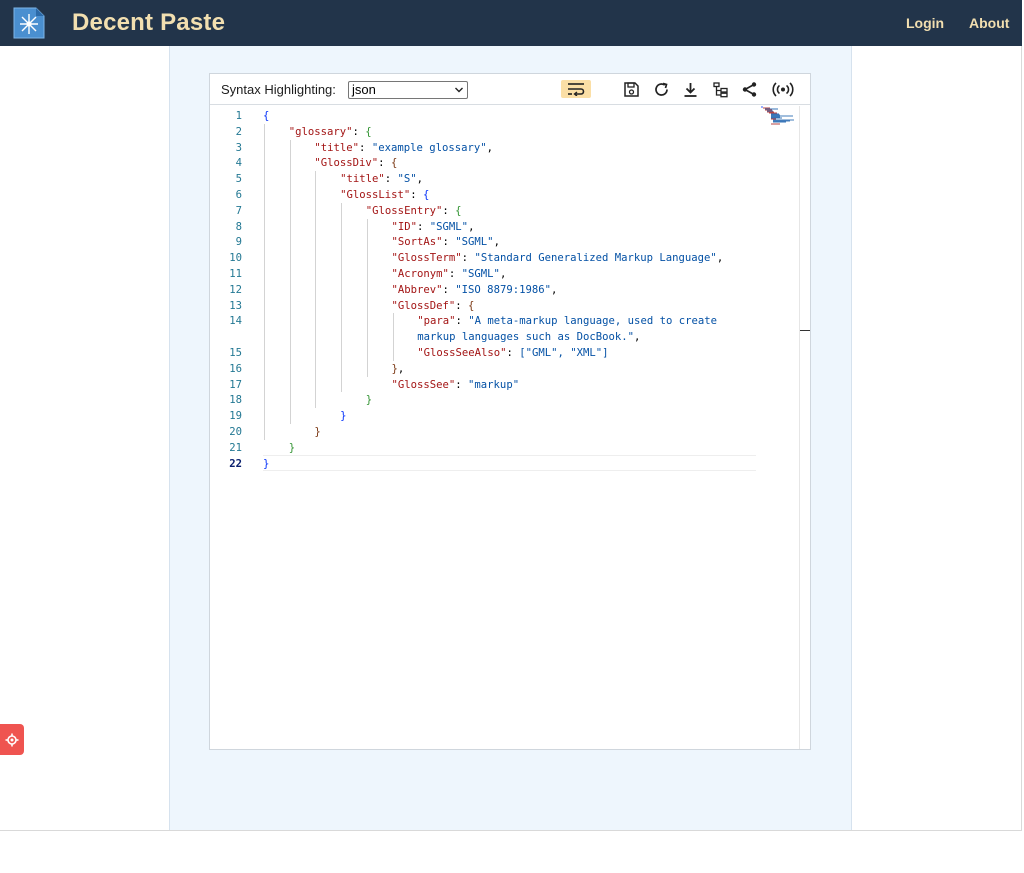 This screenshot has height=873, width=1024. I want to click on code-line: 13 "GlossDef": {, so click(503, 306).